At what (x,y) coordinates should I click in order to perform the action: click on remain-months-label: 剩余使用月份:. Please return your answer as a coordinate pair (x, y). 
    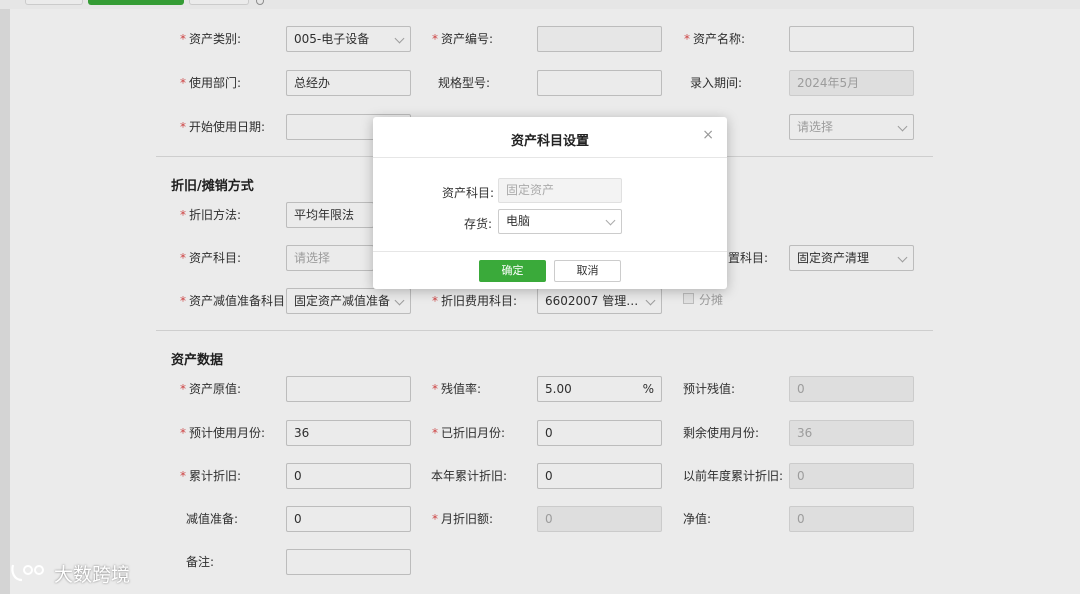
    Looking at the image, I should click on (721, 433).